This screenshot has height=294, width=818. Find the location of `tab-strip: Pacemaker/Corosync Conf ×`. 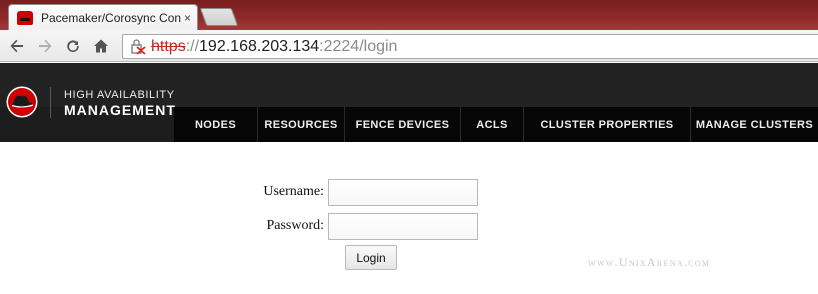

tab-strip: Pacemaker/Corosync Conf × is located at coordinates (409, 15).